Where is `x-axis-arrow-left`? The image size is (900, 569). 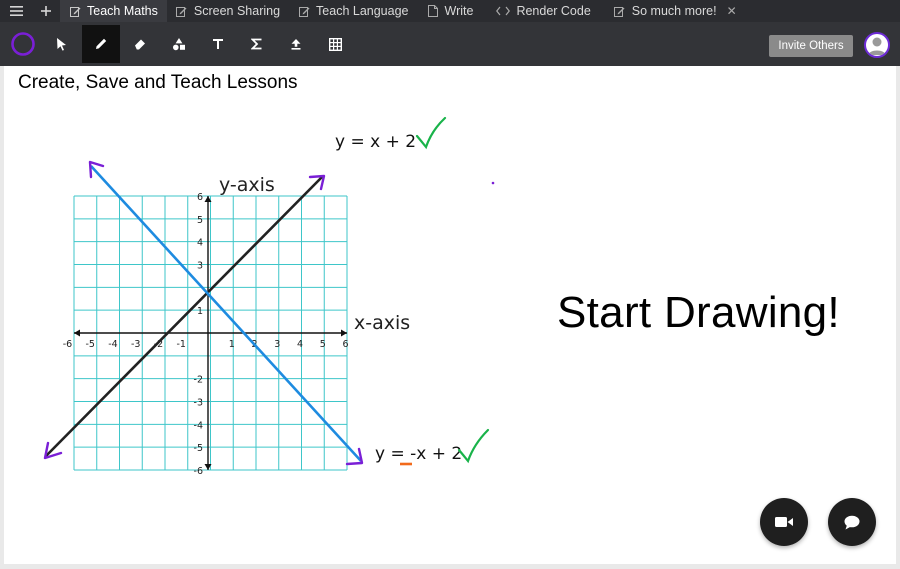
x-axis-arrow-left is located at coordinates (77, 333).